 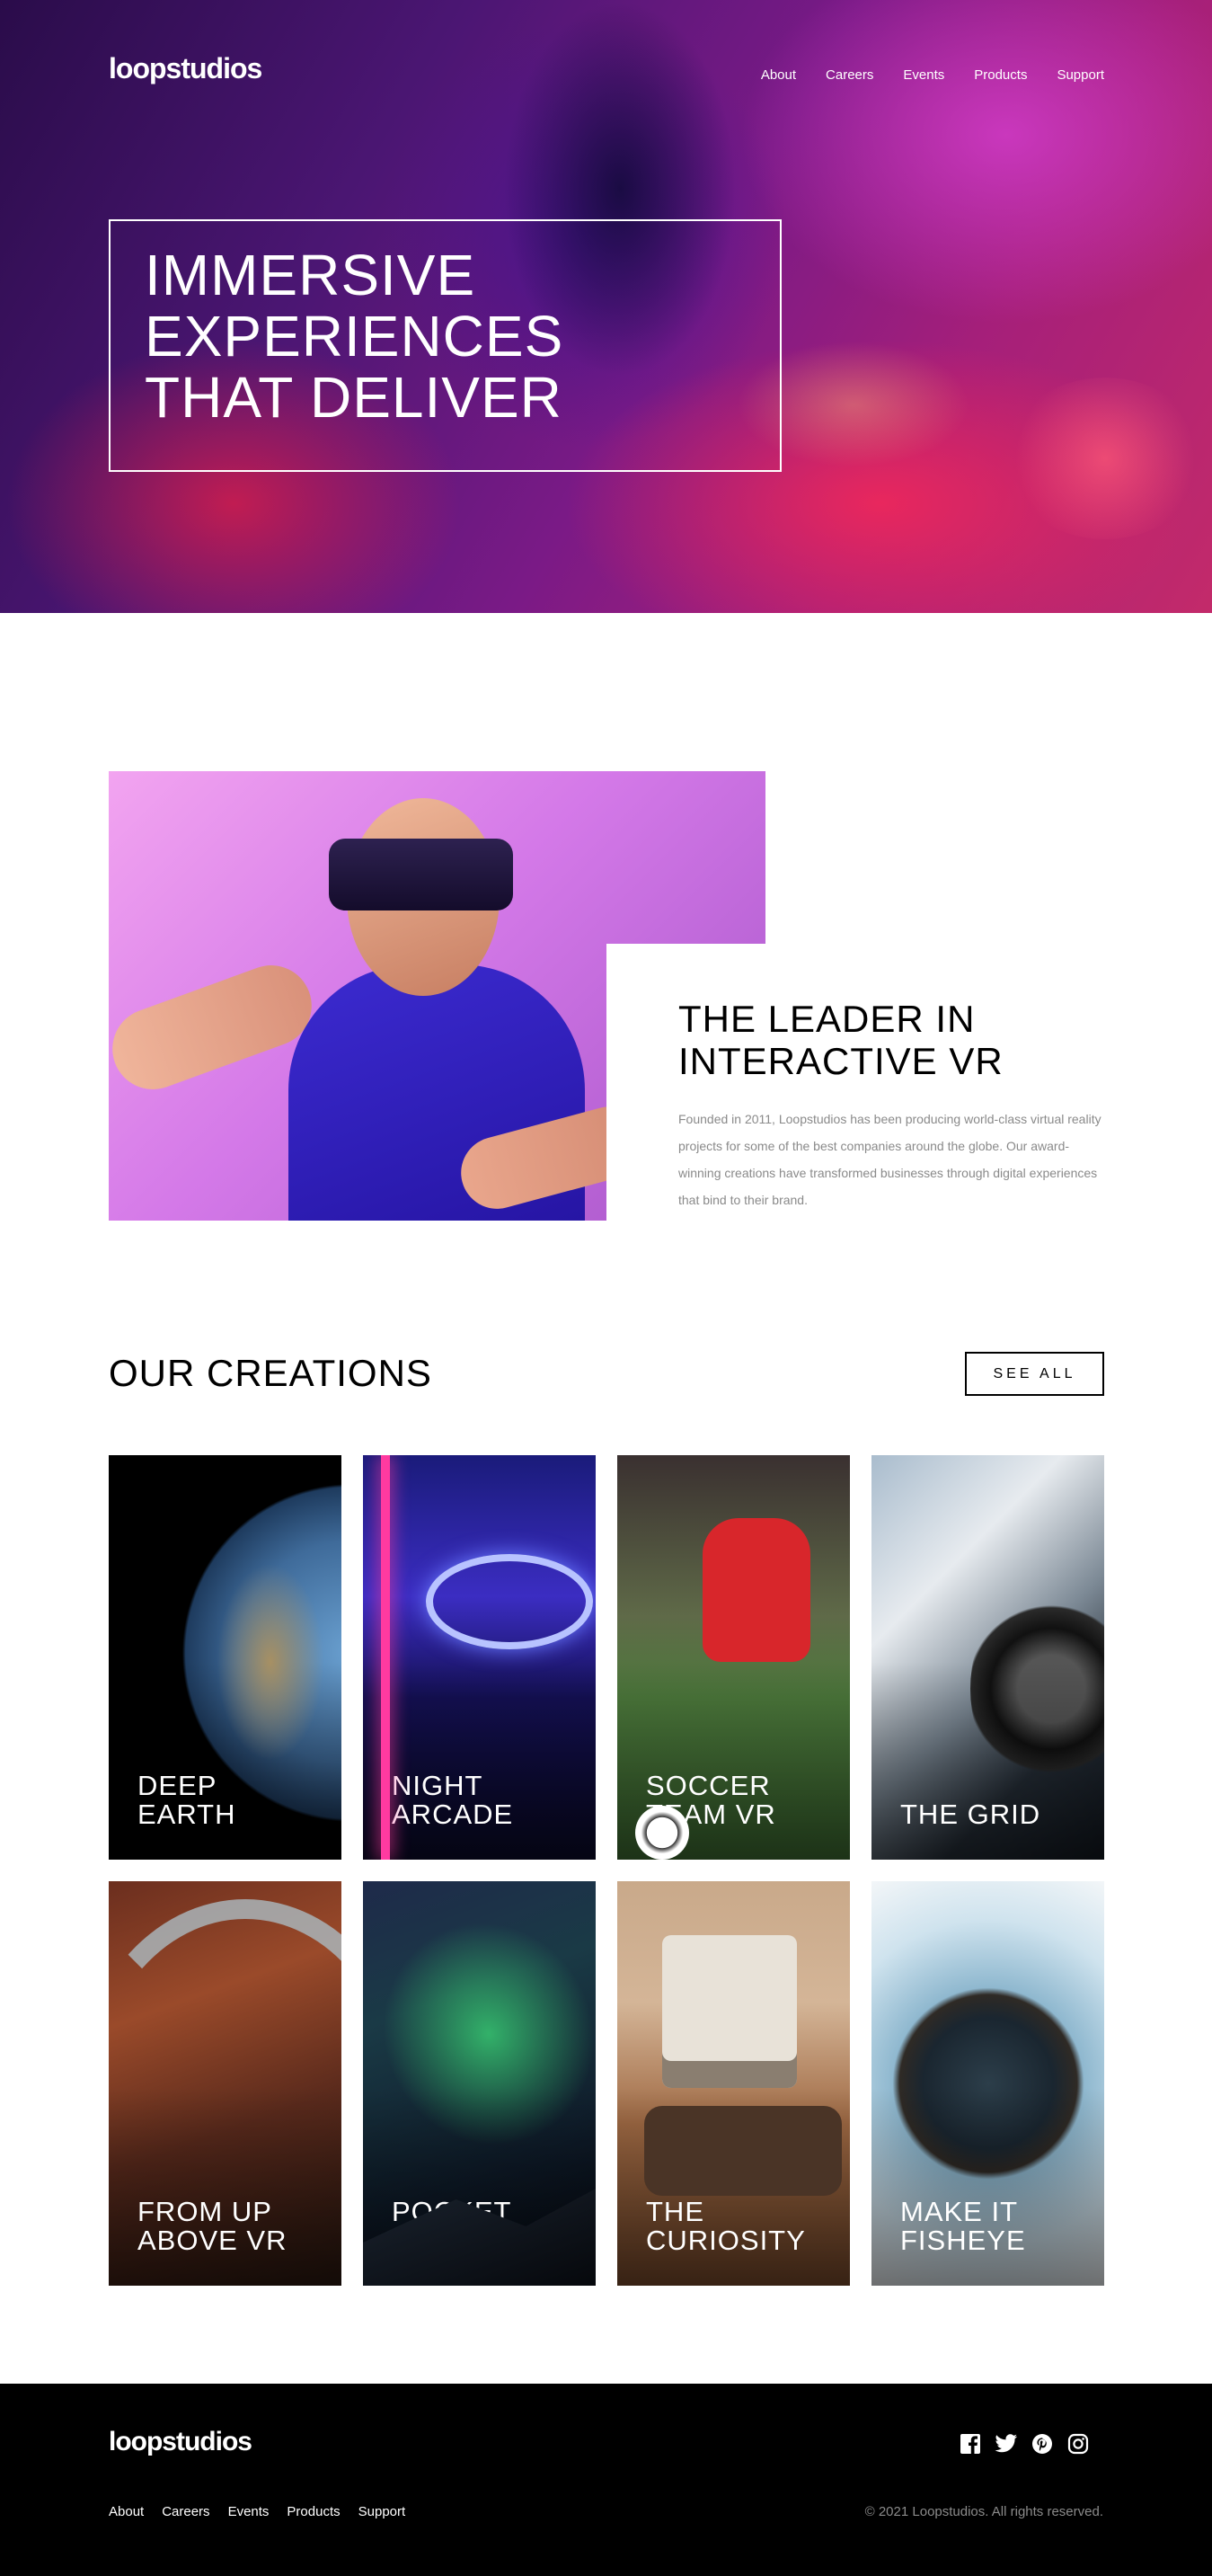 What do you see at coordinates (421, 874) in the screenshot?
I see `photo-vr-headset` at bounding box center [421, 874].